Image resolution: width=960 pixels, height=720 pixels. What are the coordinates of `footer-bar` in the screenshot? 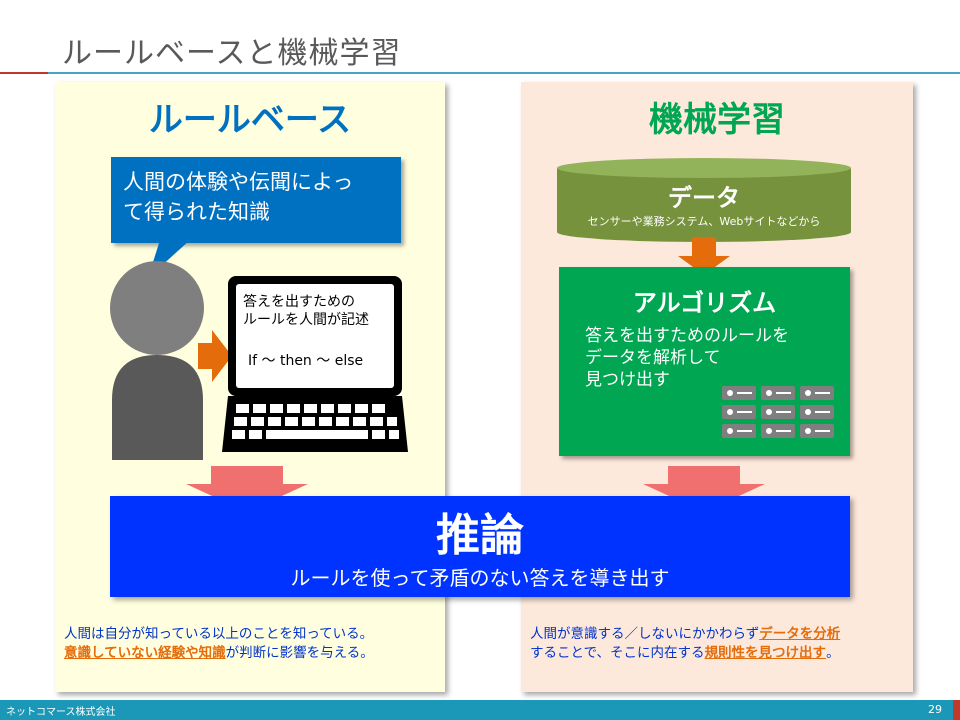 It's located at (480, 710).